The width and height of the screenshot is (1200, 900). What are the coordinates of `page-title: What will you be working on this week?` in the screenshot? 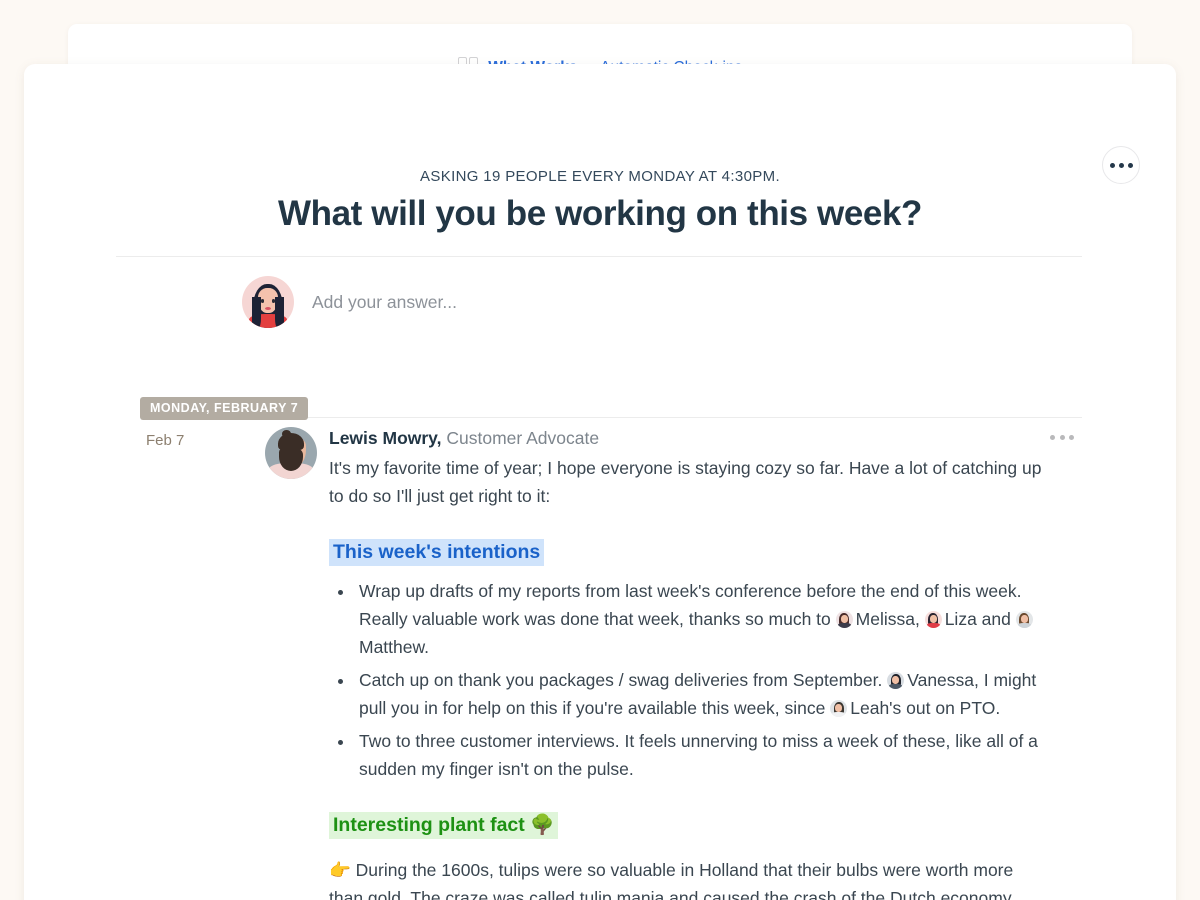 It's located at (600, 213).